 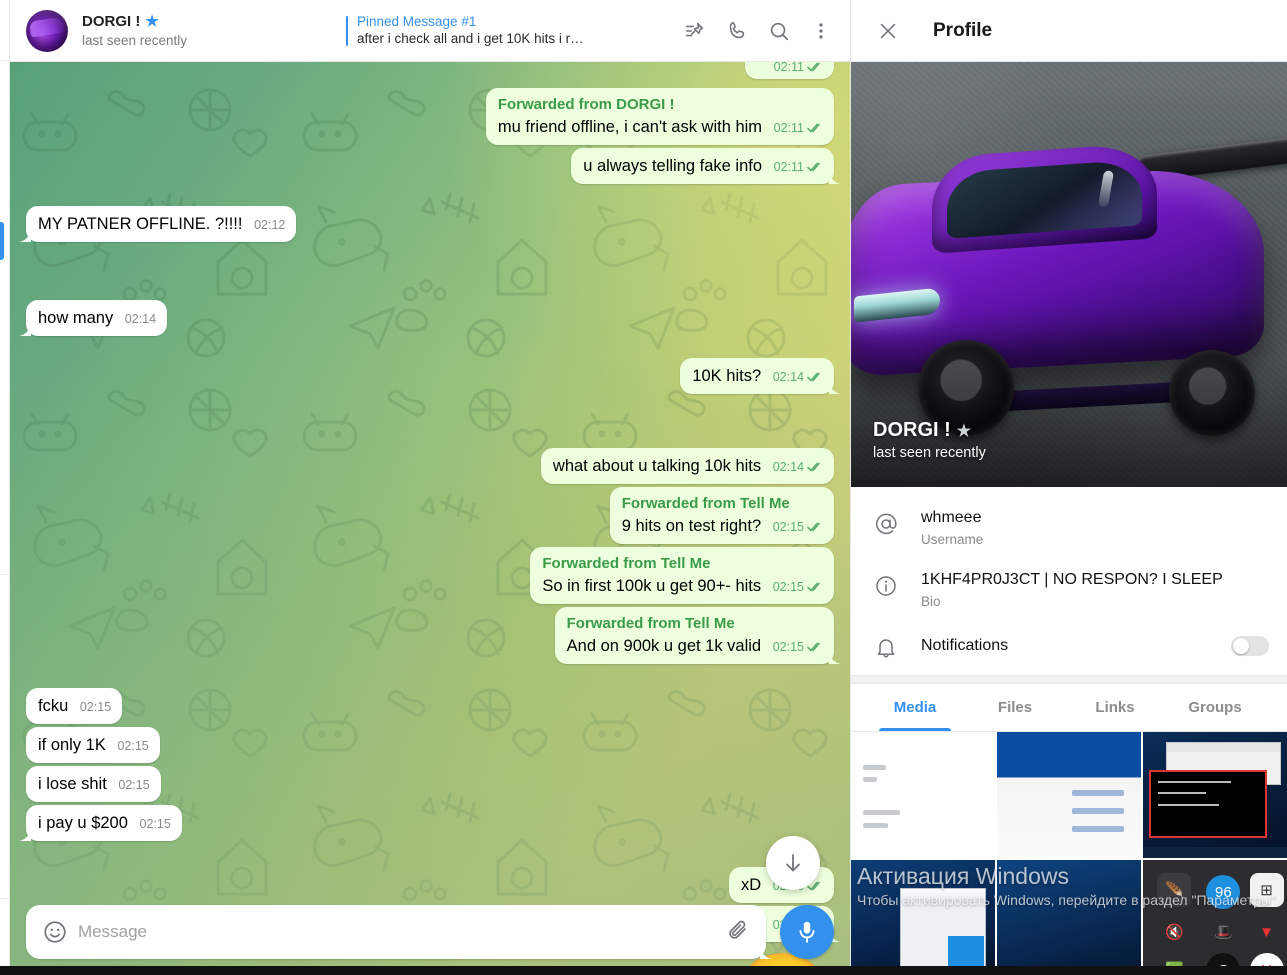 I want to click on tab-links: Links, so click(x=1115, y=707).